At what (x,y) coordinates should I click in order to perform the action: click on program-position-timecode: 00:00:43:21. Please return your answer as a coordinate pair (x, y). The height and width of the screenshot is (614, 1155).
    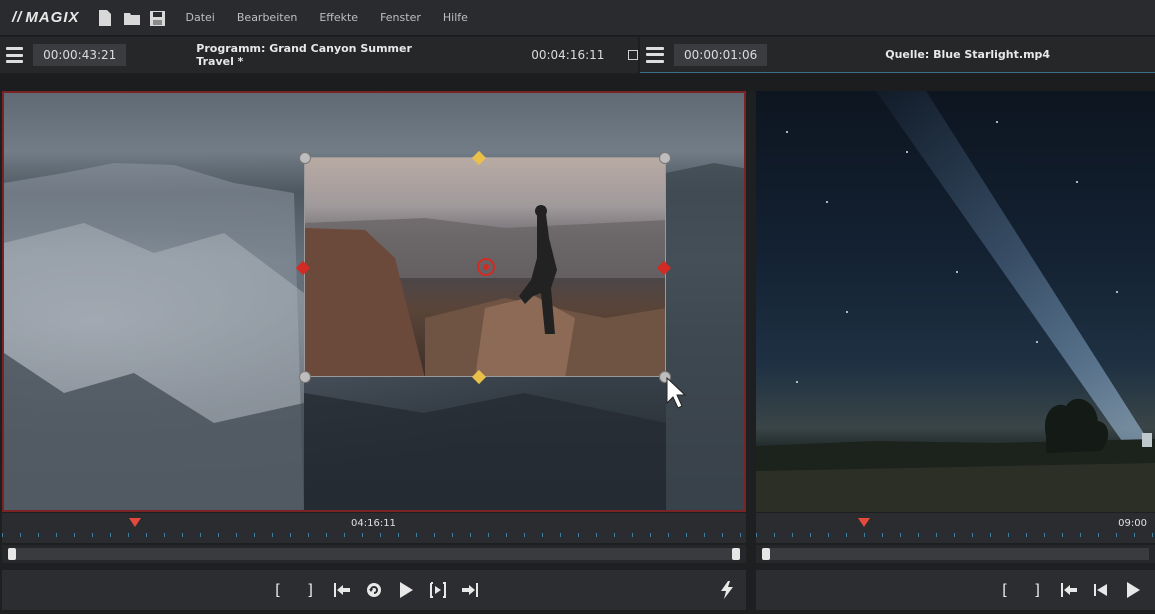
    Looking at the image, I should click on (80, 55).